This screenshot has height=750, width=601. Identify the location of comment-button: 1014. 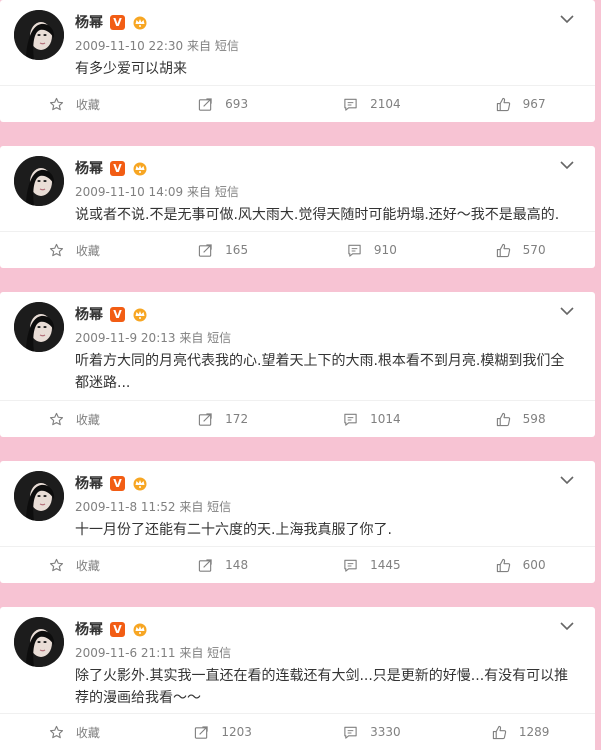
(372, 419).